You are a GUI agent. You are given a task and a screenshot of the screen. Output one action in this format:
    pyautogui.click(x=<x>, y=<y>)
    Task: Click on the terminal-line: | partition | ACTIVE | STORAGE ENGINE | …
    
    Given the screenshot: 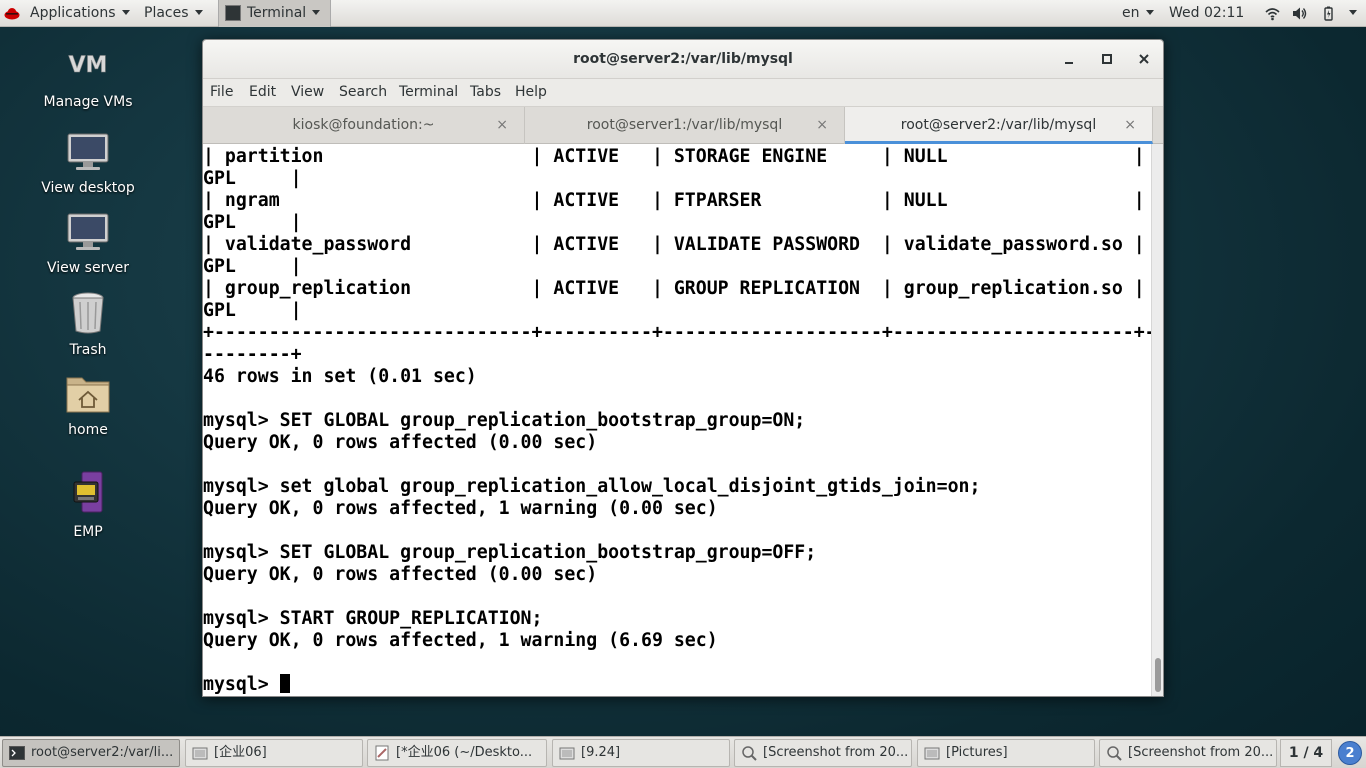 What is the action you would take?
    pyautogui.click(x=674, y=156)
    